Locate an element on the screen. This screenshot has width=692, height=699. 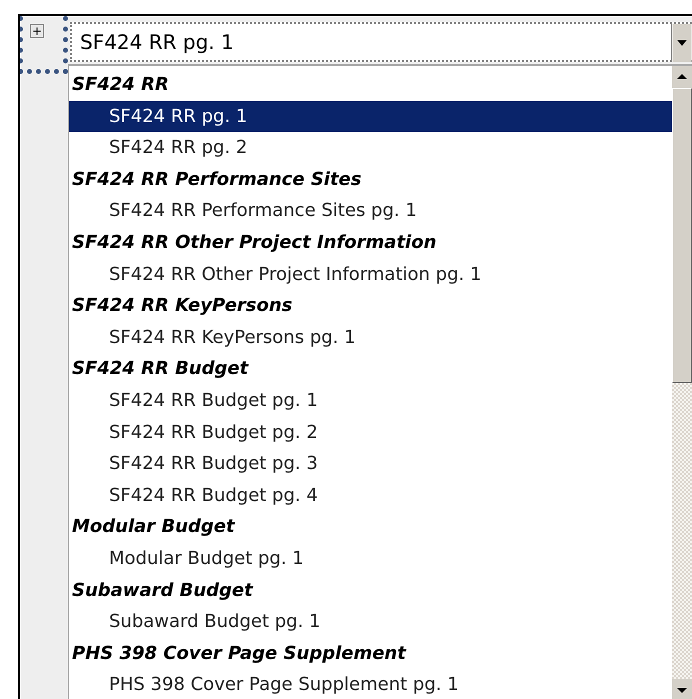
list-item: SF424 RR Budget pg. 4 is located at coordinates (370, 496).